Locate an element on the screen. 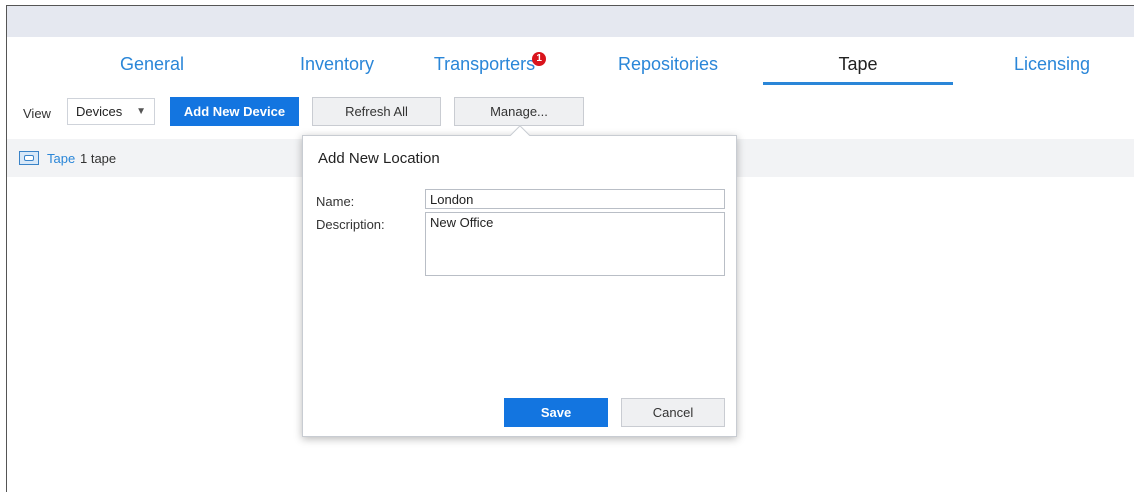  tab-label: Licensing is located at coordinates (1052, 64).